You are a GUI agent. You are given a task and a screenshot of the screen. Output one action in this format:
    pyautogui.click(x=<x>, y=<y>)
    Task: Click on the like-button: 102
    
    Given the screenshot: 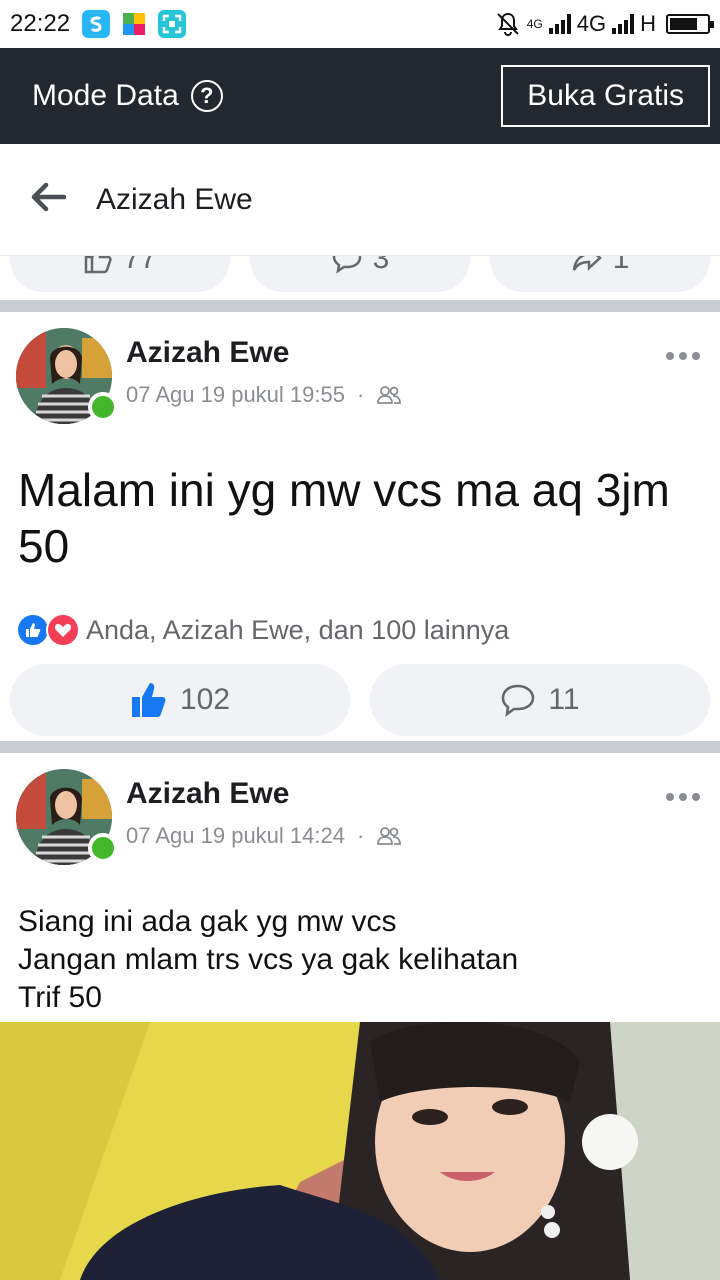 What is the action you would take?
    pyautogui.click(x=180, y=700)
    